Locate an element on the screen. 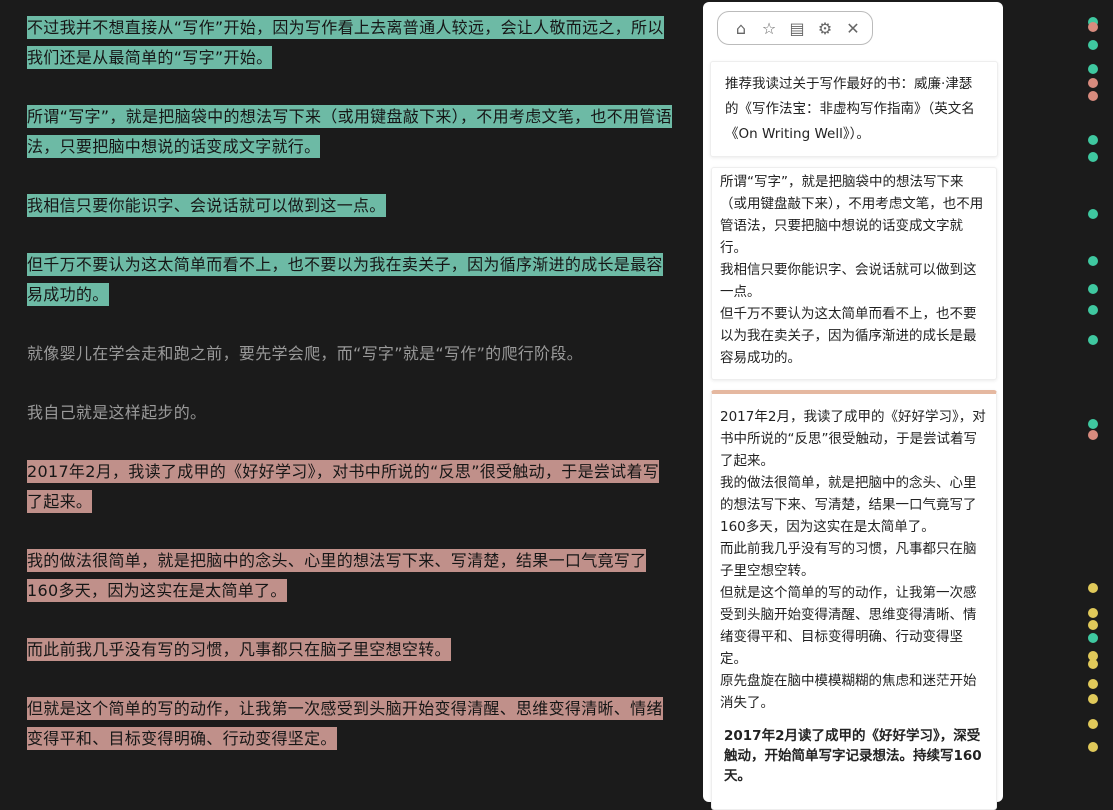  notes-icon: ▤ is located at coordinates (797, 28).